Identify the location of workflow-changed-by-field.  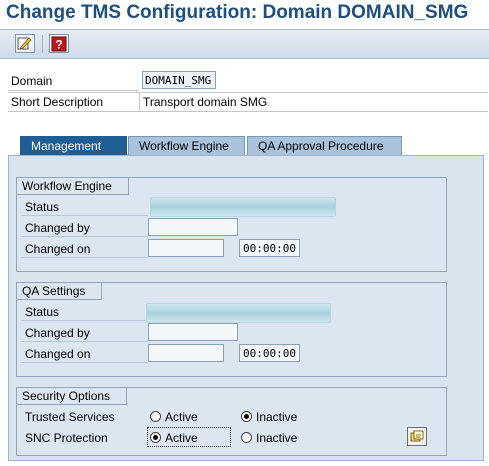
(193, 227).